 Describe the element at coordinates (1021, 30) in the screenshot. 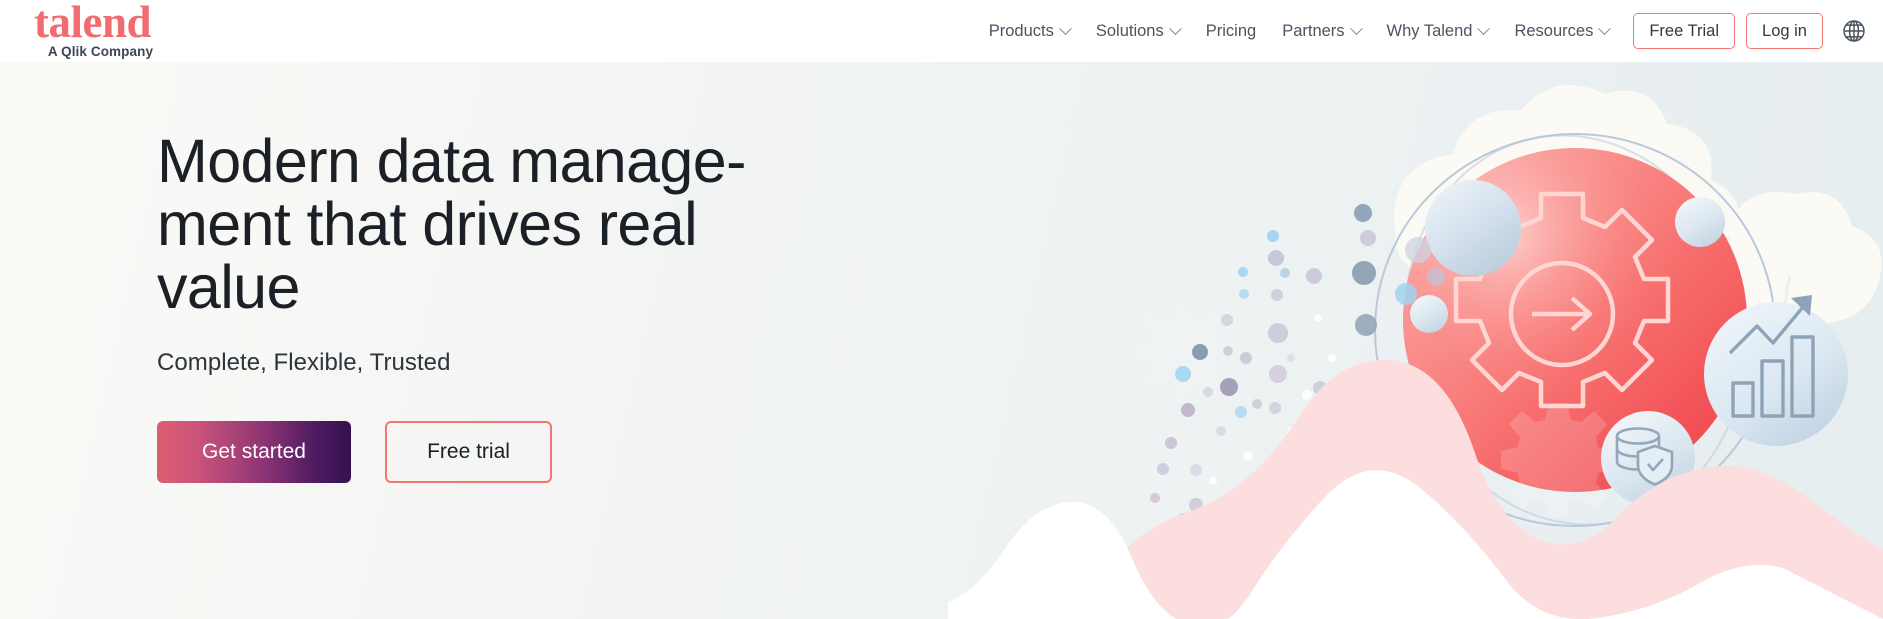

I see `nav-label: Products` at that location.